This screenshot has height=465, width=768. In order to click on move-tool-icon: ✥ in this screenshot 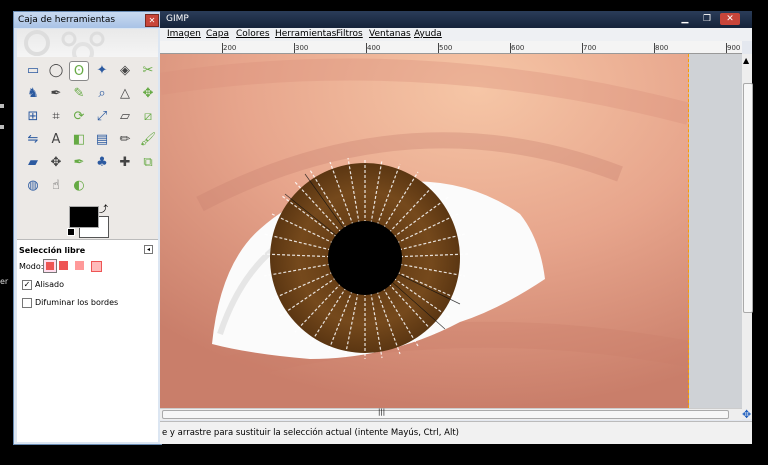, I will do `click(148, 94)`.